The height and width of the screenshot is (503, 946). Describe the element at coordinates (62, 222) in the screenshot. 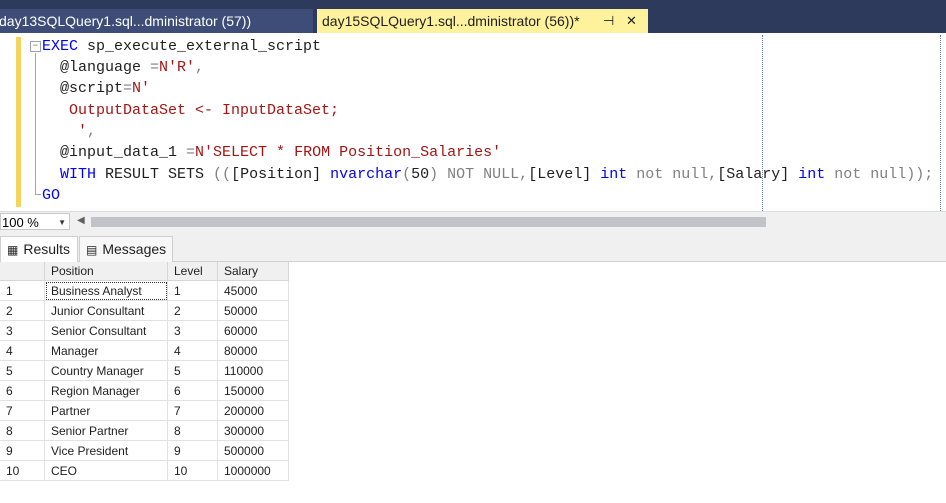

I see `chevron-down-icon: ▼` at that location.